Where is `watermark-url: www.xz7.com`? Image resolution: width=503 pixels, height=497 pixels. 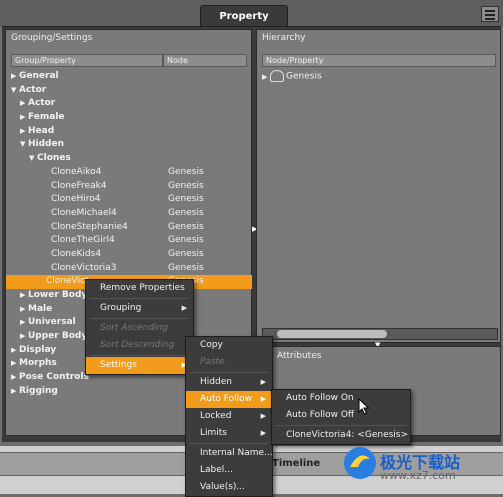 watermark-url: www.xz7.com is located at coordinates (418, 475).